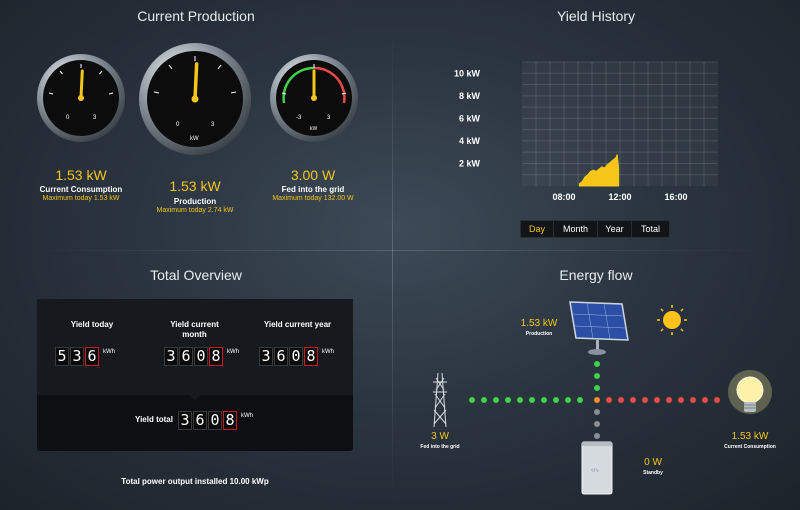 The image size is (800, 510). Describe the element at coordinates (650, 229) in the screenshot. I see `tab-total: Total` at that location.